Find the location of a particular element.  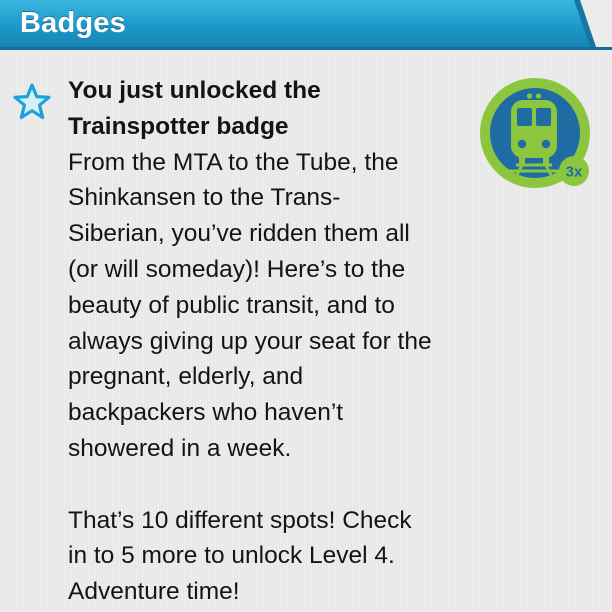

notification-title-line: You just unlocked the is located at coordinates (194, 90).